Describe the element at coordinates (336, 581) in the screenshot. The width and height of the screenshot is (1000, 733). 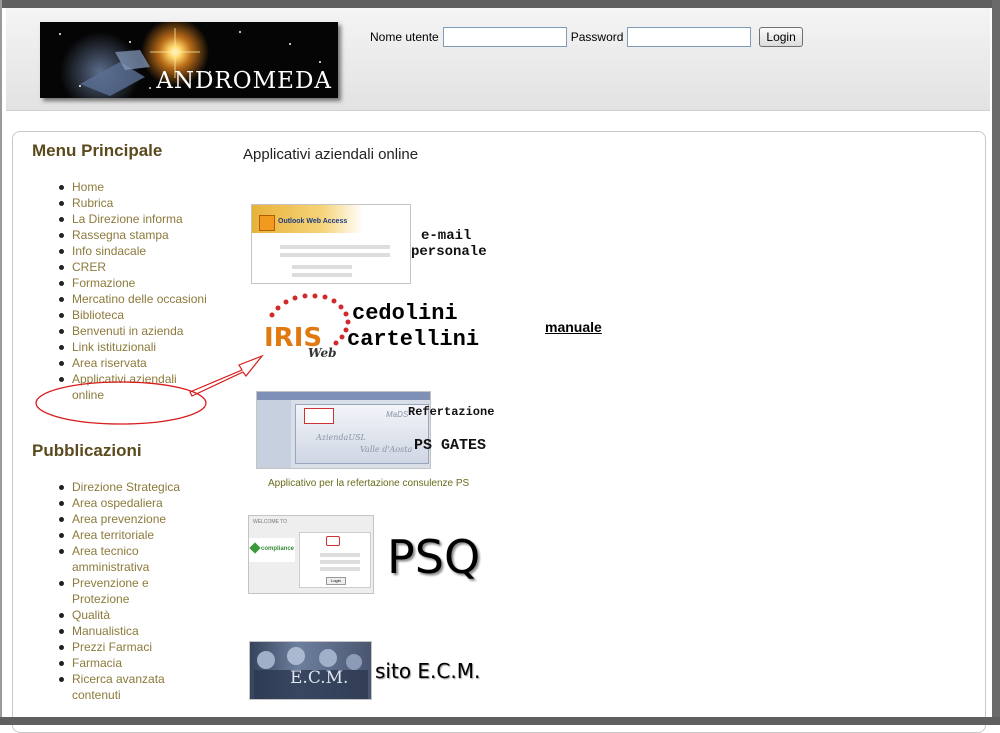
I see `psq-login-button: Login` at that location.